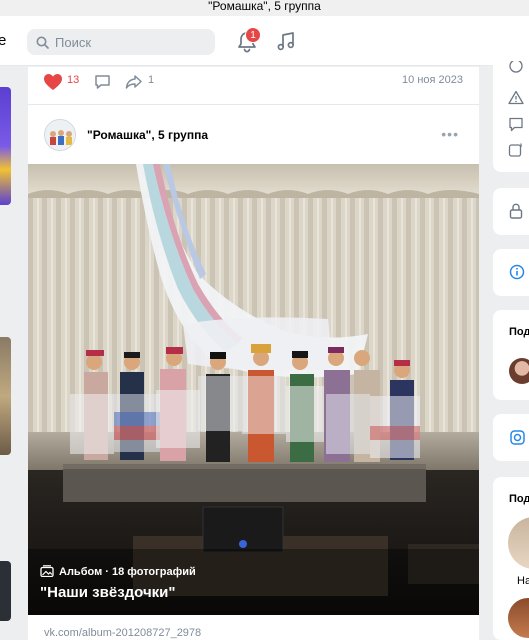 Image resolution: width=529 pixels, height=640 pixels. What do you see at coordinates (108, 592) in the screenshot?
I see `album-title: "Наши звёздочки"` at bounding box center [108, 592].